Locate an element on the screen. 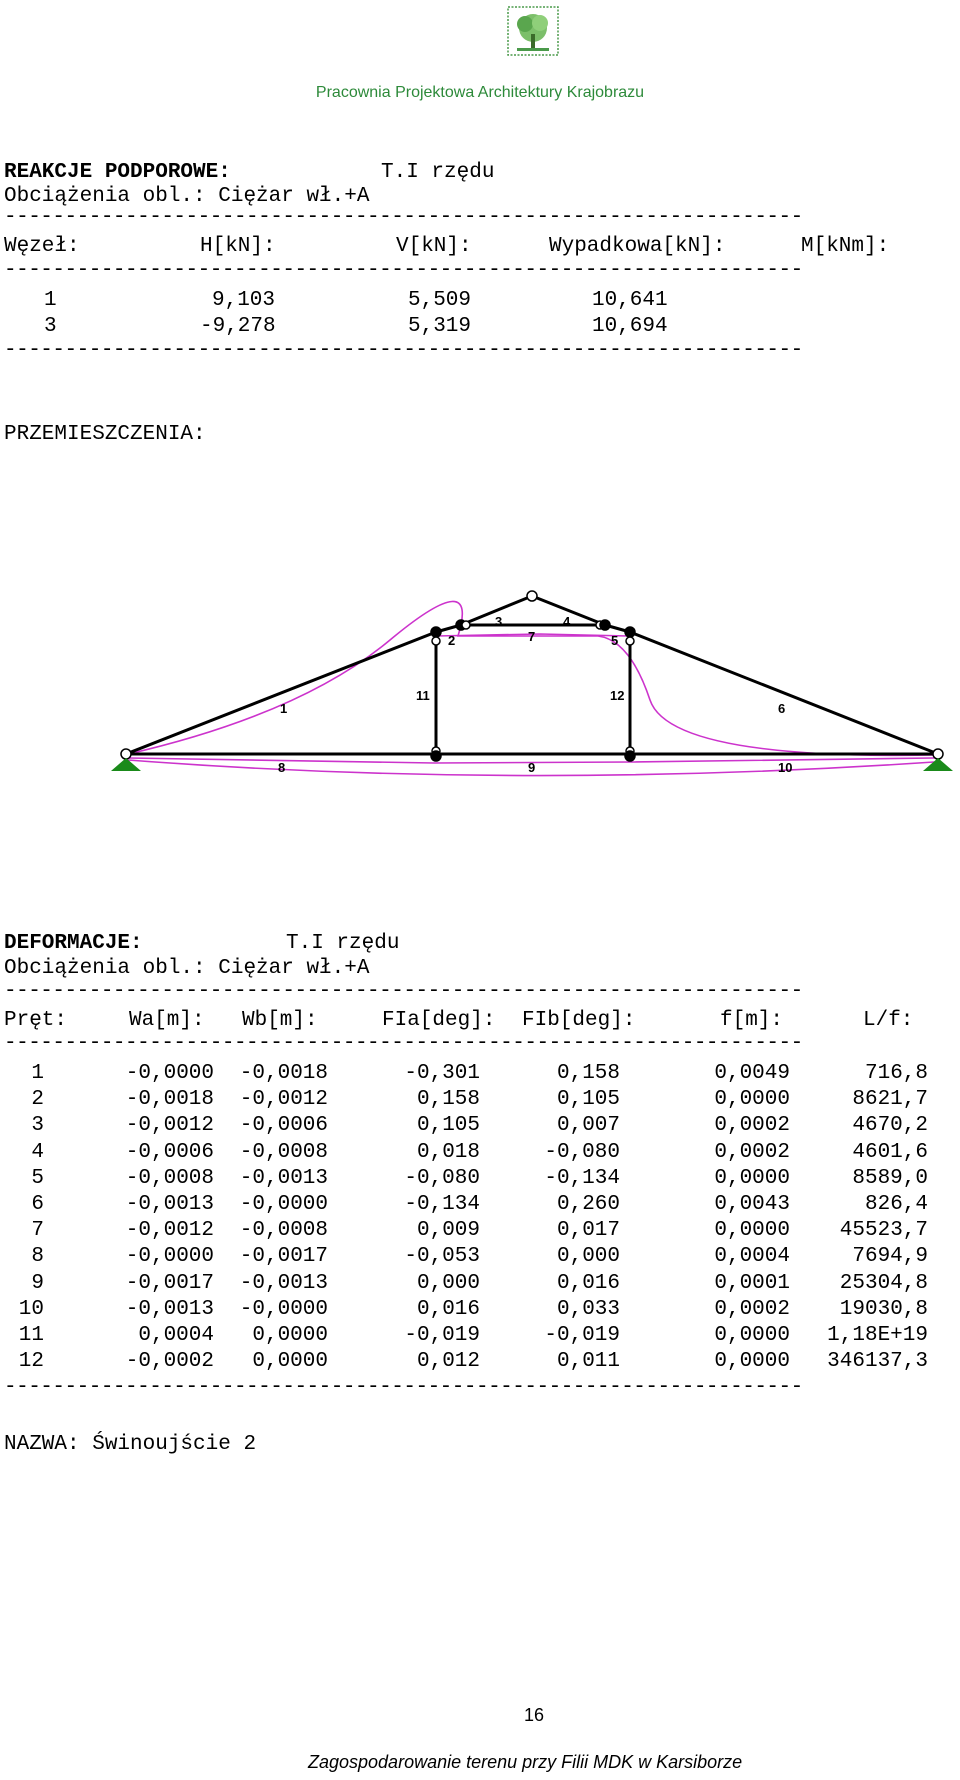 The height and width of the screenshot is (1780, 960). table-cell: 4 is located at coordinates (37, 1152).